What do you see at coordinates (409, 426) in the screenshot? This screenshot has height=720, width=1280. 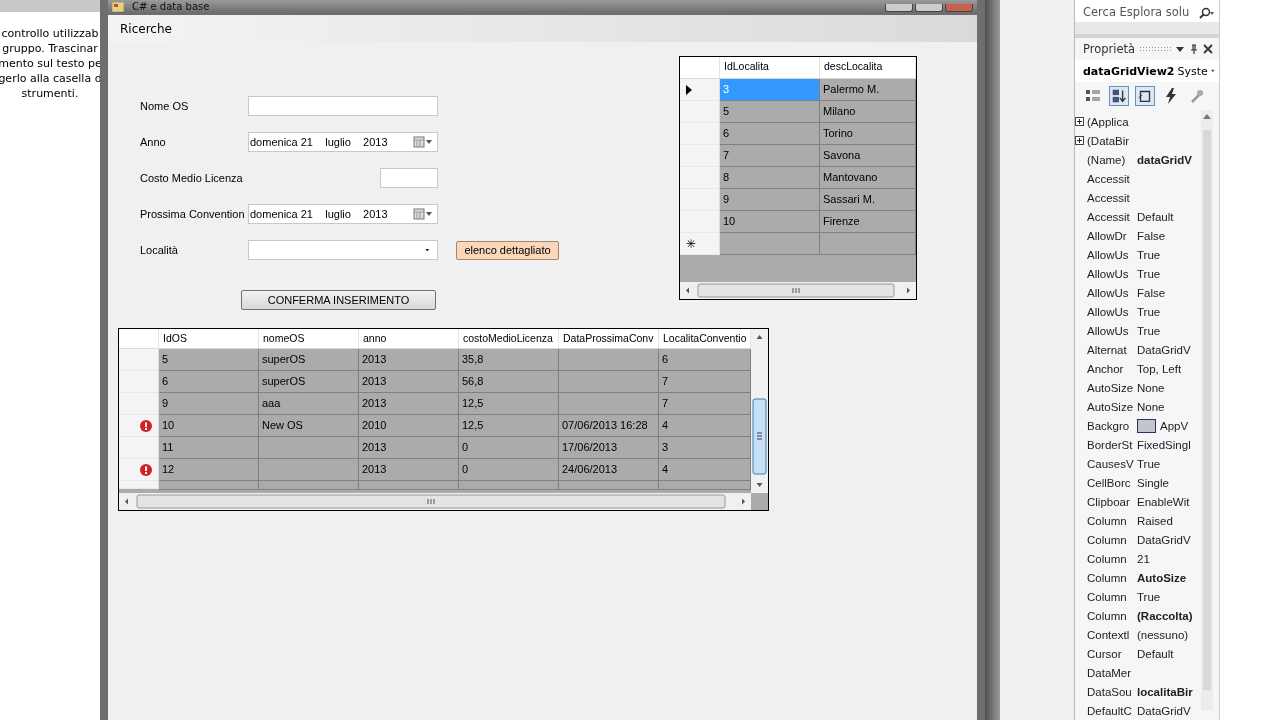 I see `table-cell: 2010` at bounding box center [409, 426].